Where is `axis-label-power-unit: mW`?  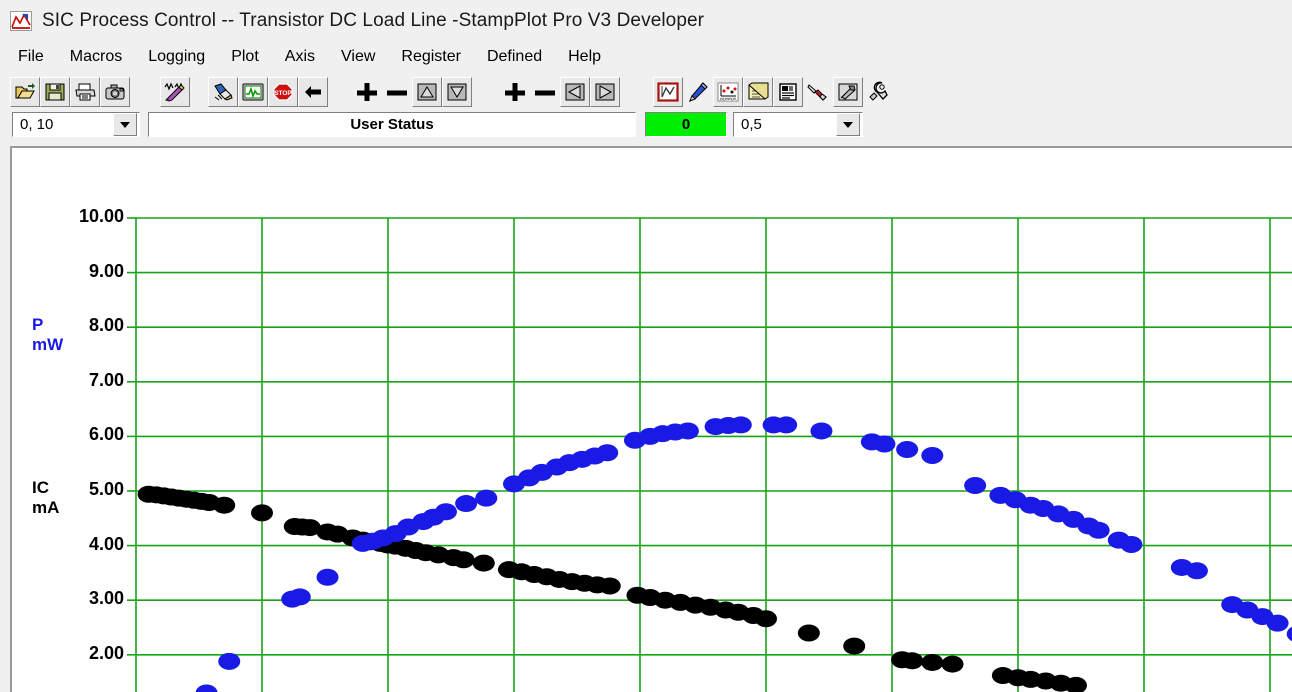 axis-label-power-unit: mW is located at coordinates (48, 344).